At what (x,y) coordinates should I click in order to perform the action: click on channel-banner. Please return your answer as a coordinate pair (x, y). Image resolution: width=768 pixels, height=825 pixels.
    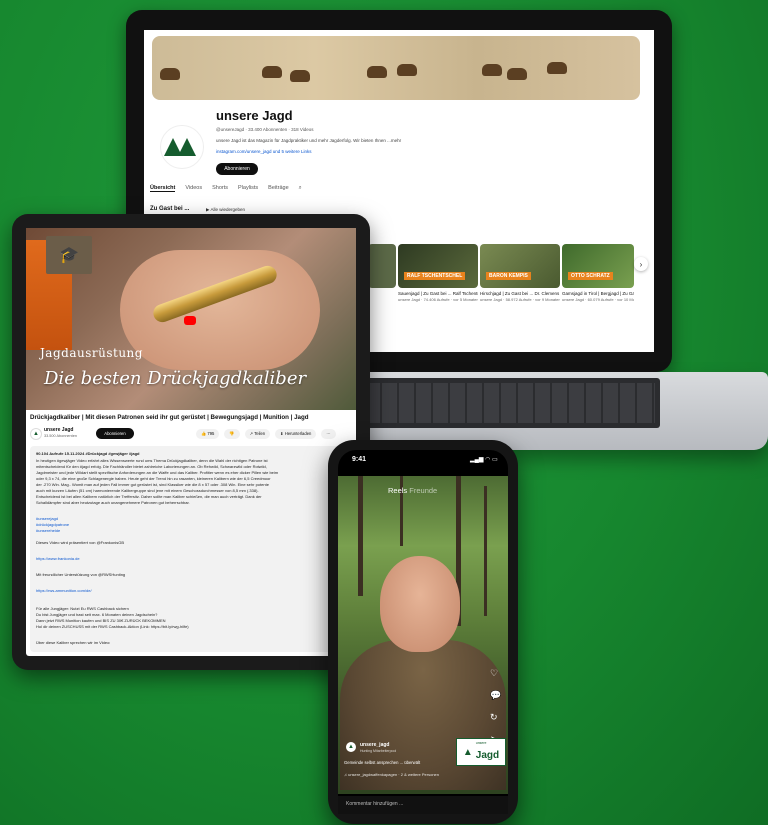
    Looking at the image, I should click on (396, 68).